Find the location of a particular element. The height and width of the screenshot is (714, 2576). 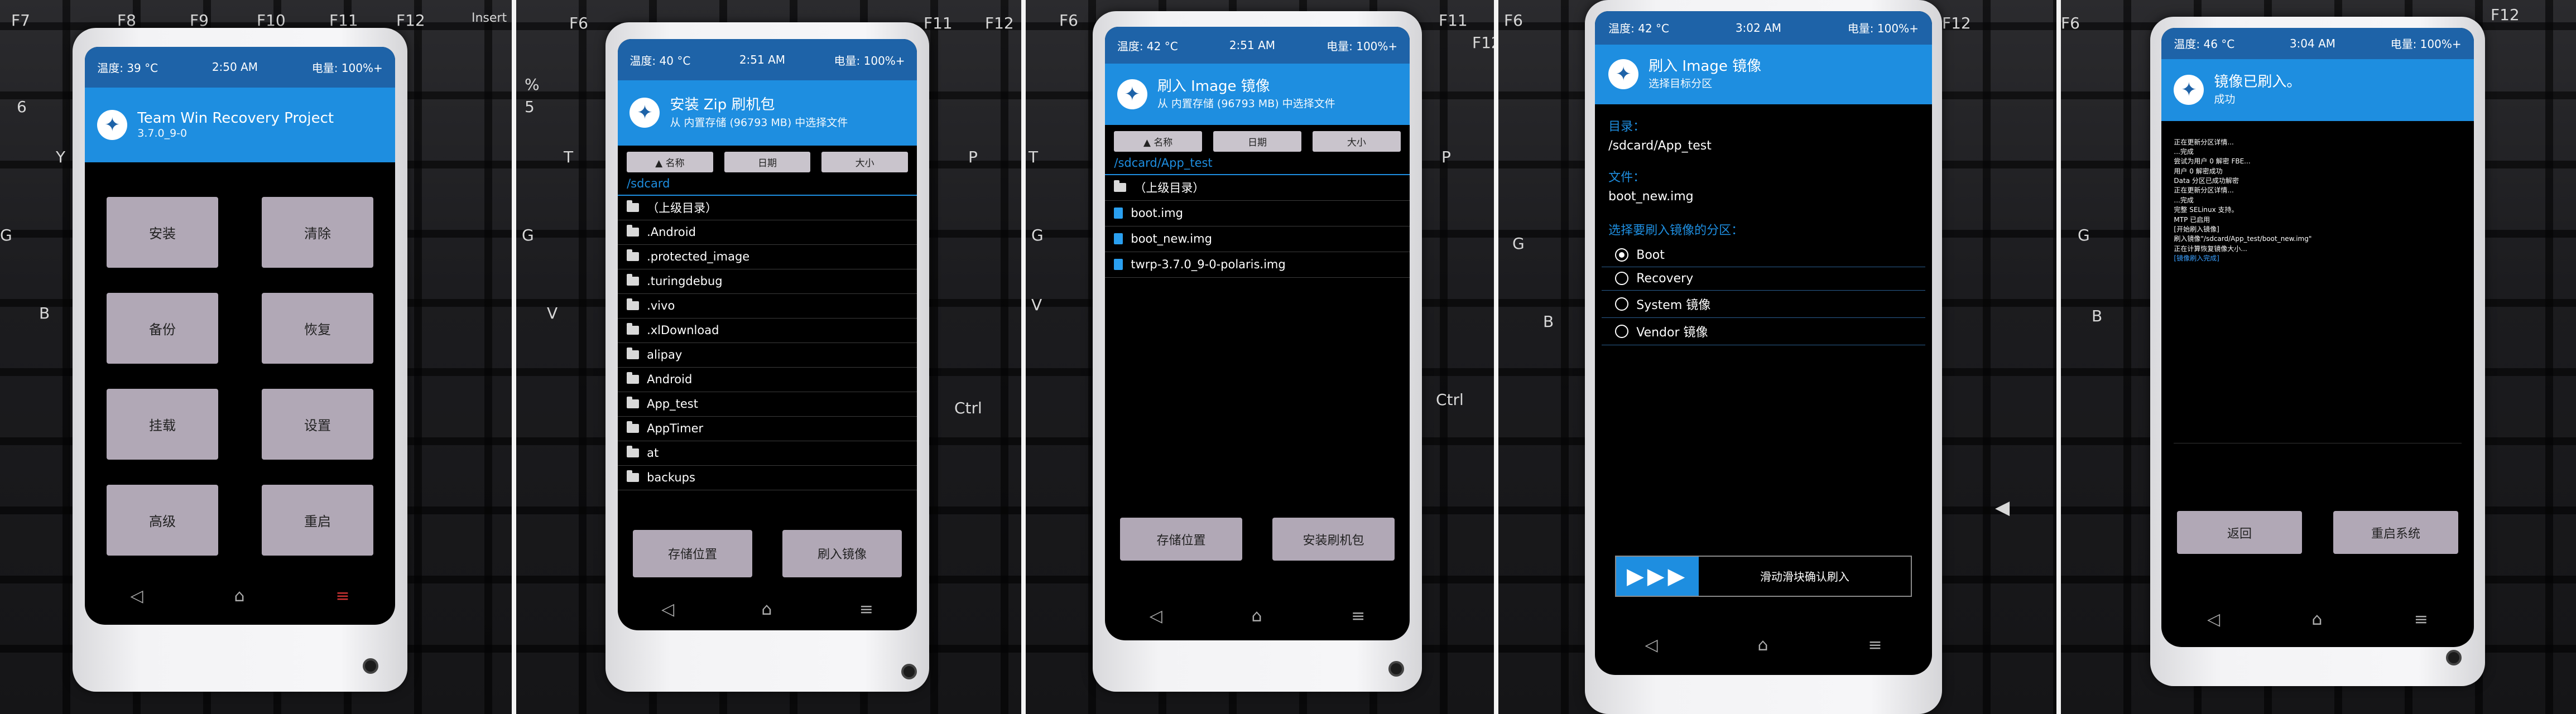

action-buttons: 存储位置 刷入镜像 is located at coordinates (767, 553).